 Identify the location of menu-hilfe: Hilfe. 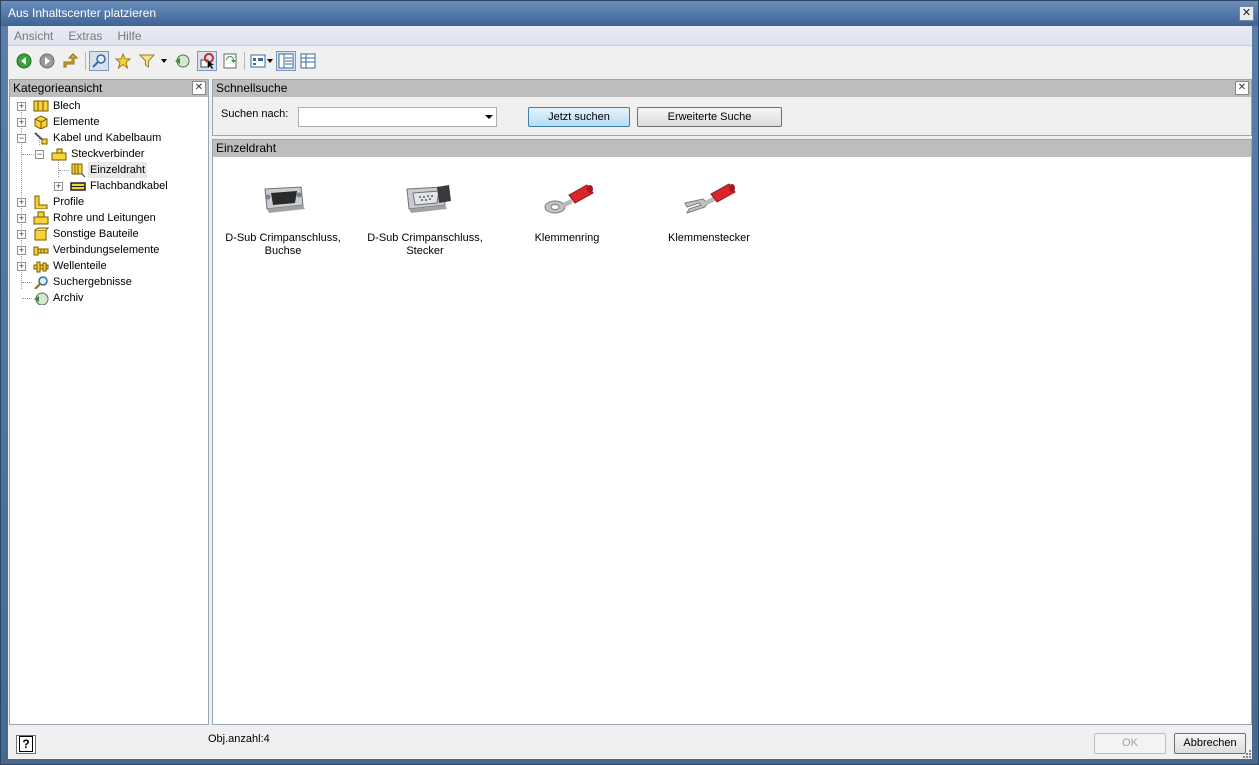
(130, 36).